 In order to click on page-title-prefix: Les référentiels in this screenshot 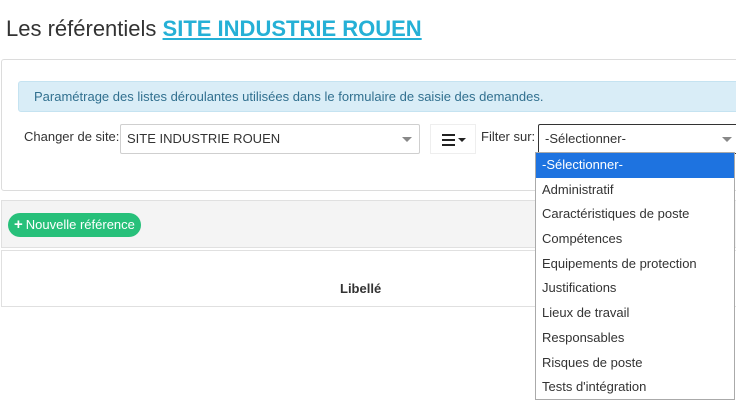, I will do `click(81, 28)`.